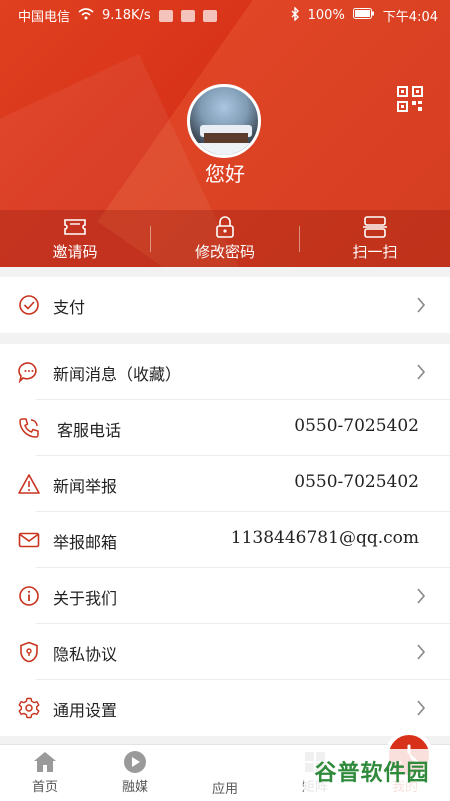 This screenshot has width=450, height=801. Describe the element at coordinates (44, 17) in the screenshot. I see `carrier-label: 中国电信` at that location.